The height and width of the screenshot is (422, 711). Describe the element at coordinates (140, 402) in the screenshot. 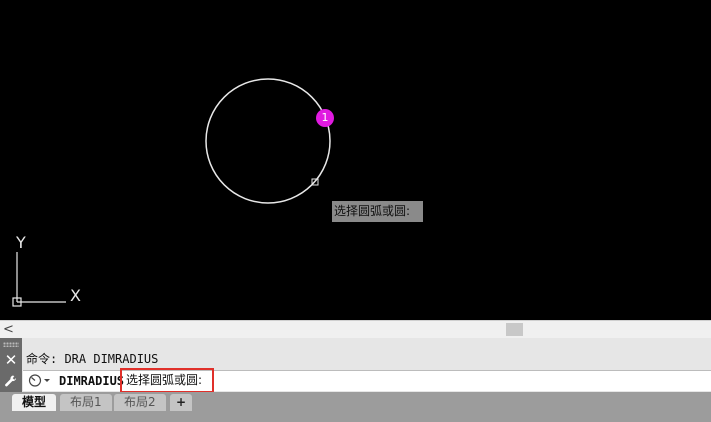

I see `tab-layout2: 布局2` at that location.